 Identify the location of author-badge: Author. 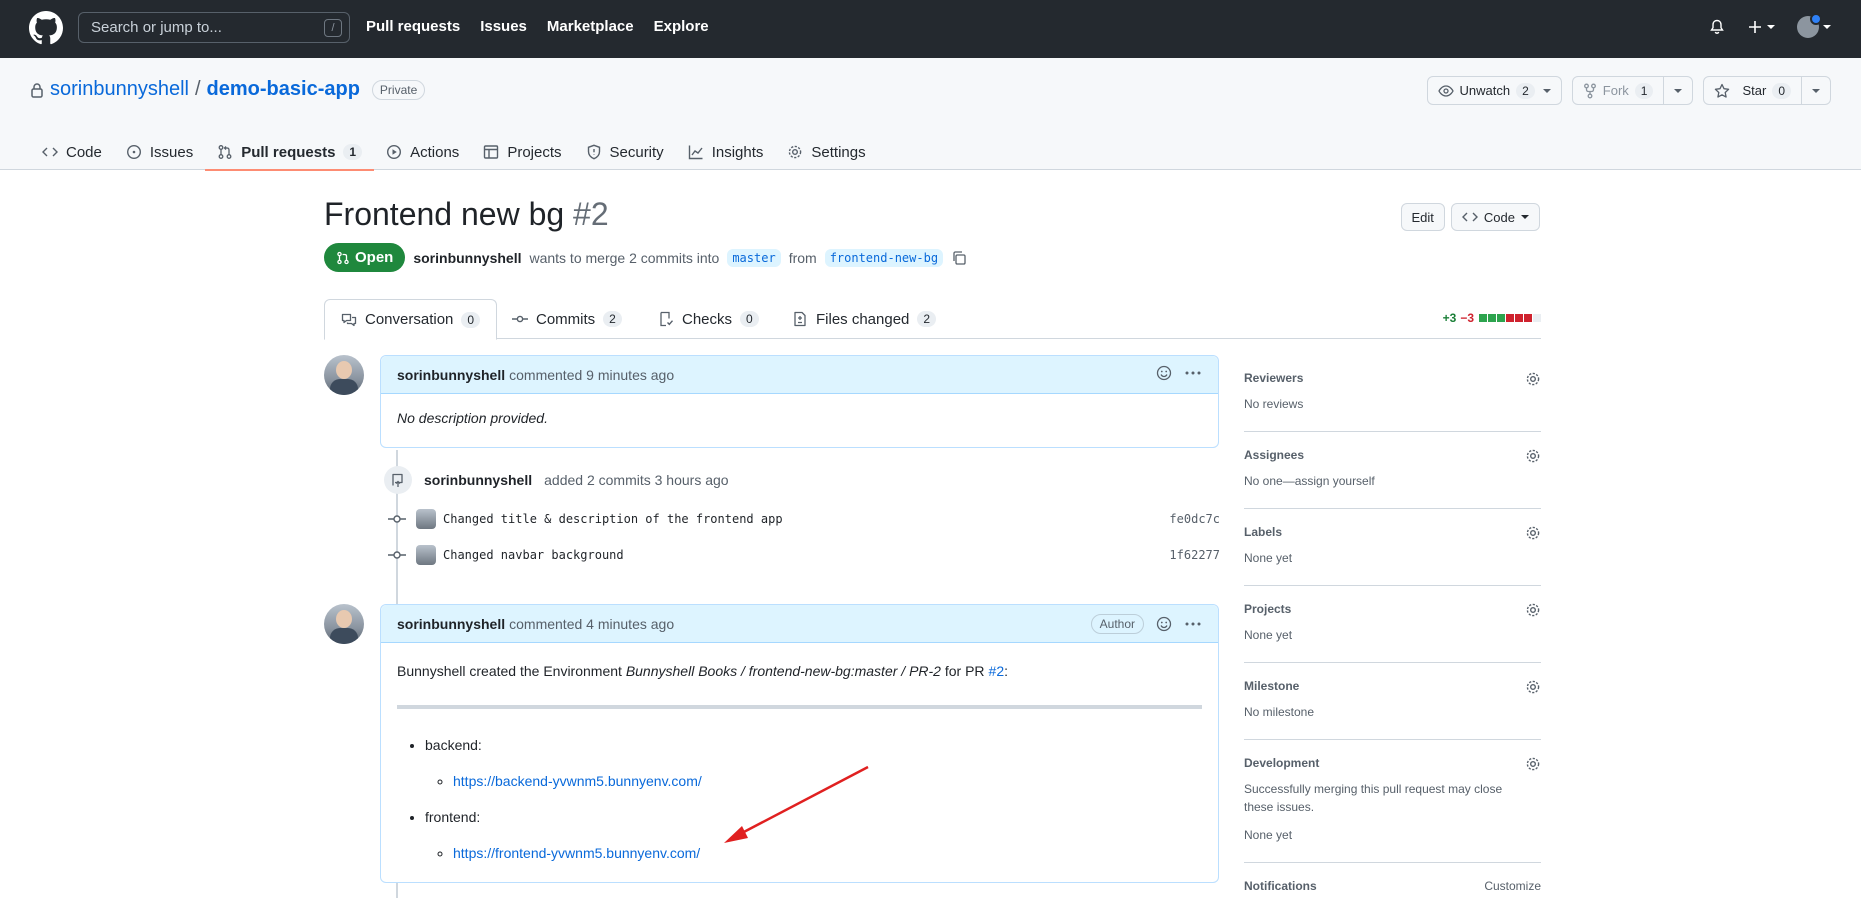
(1117, 624).